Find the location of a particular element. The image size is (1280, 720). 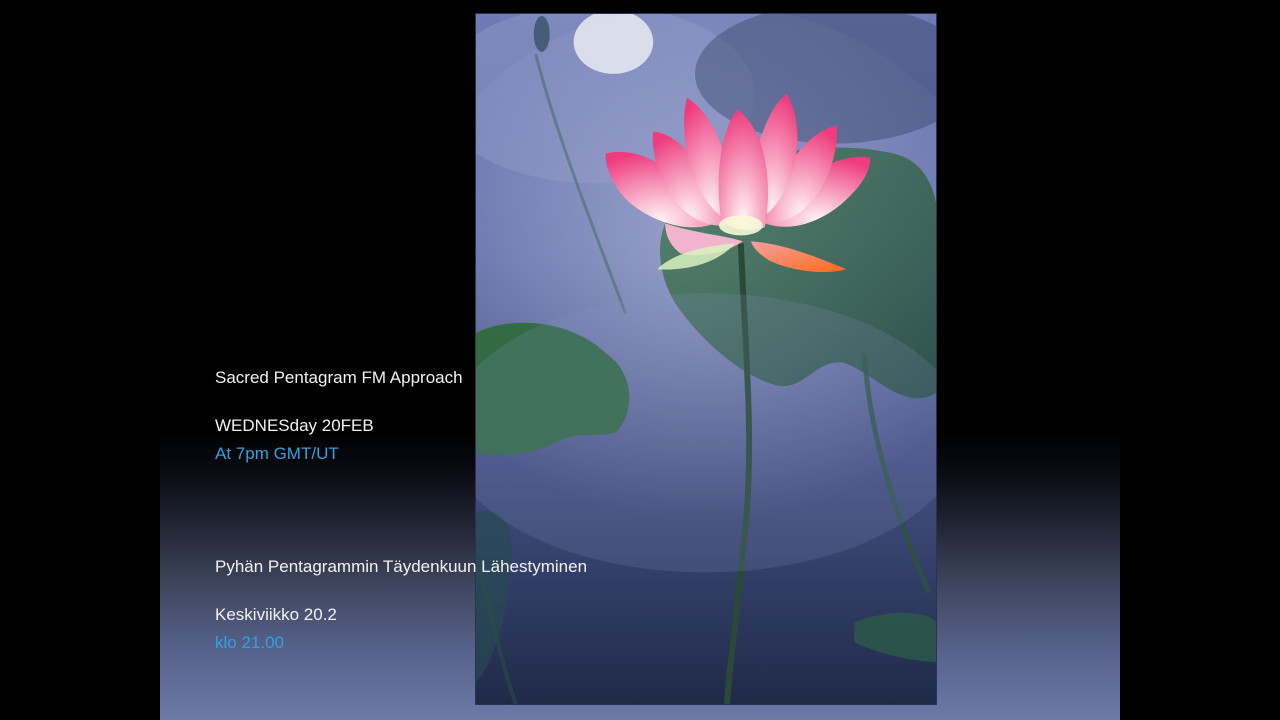

english-title: Sacred Pentagram FM Approach is located at coordinates (339, 377).